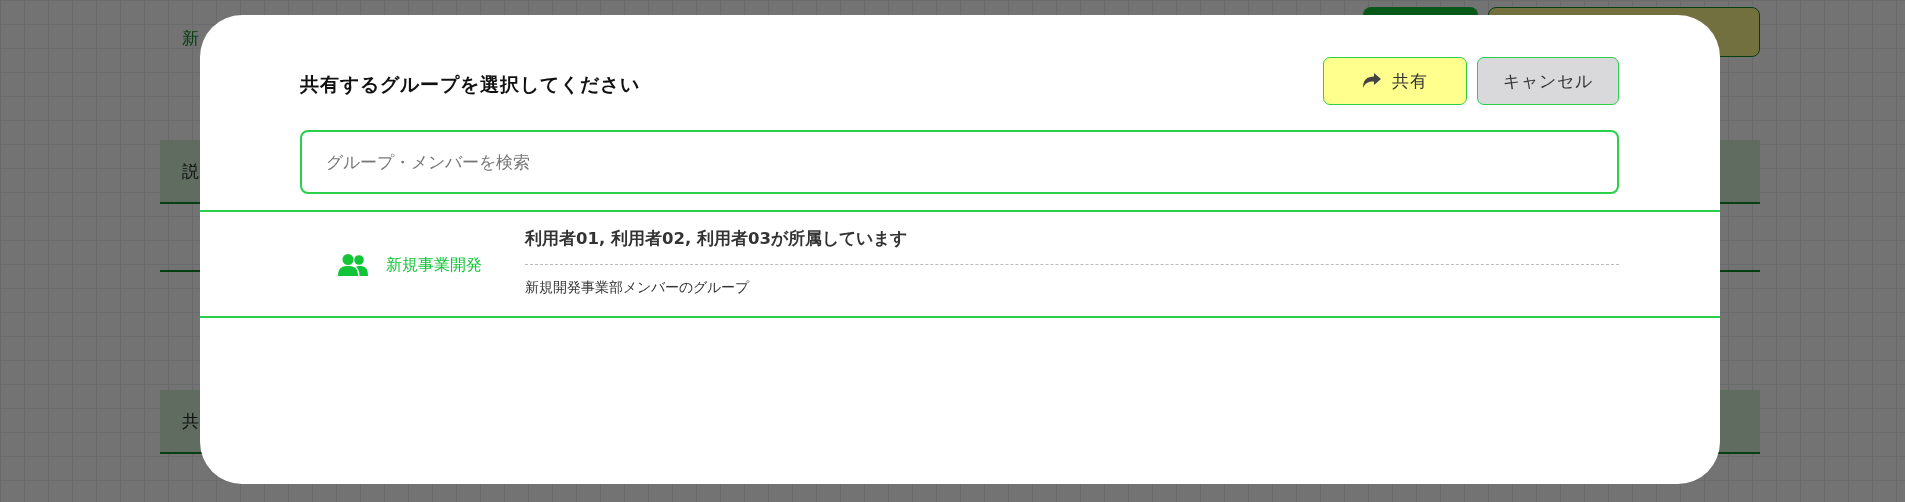 This screenshot has height=502, width=1905. What do you see at coordinates (1395, 81) in the screenshot?
I see `share-button: 共有` at bounding box center [1395, 81].